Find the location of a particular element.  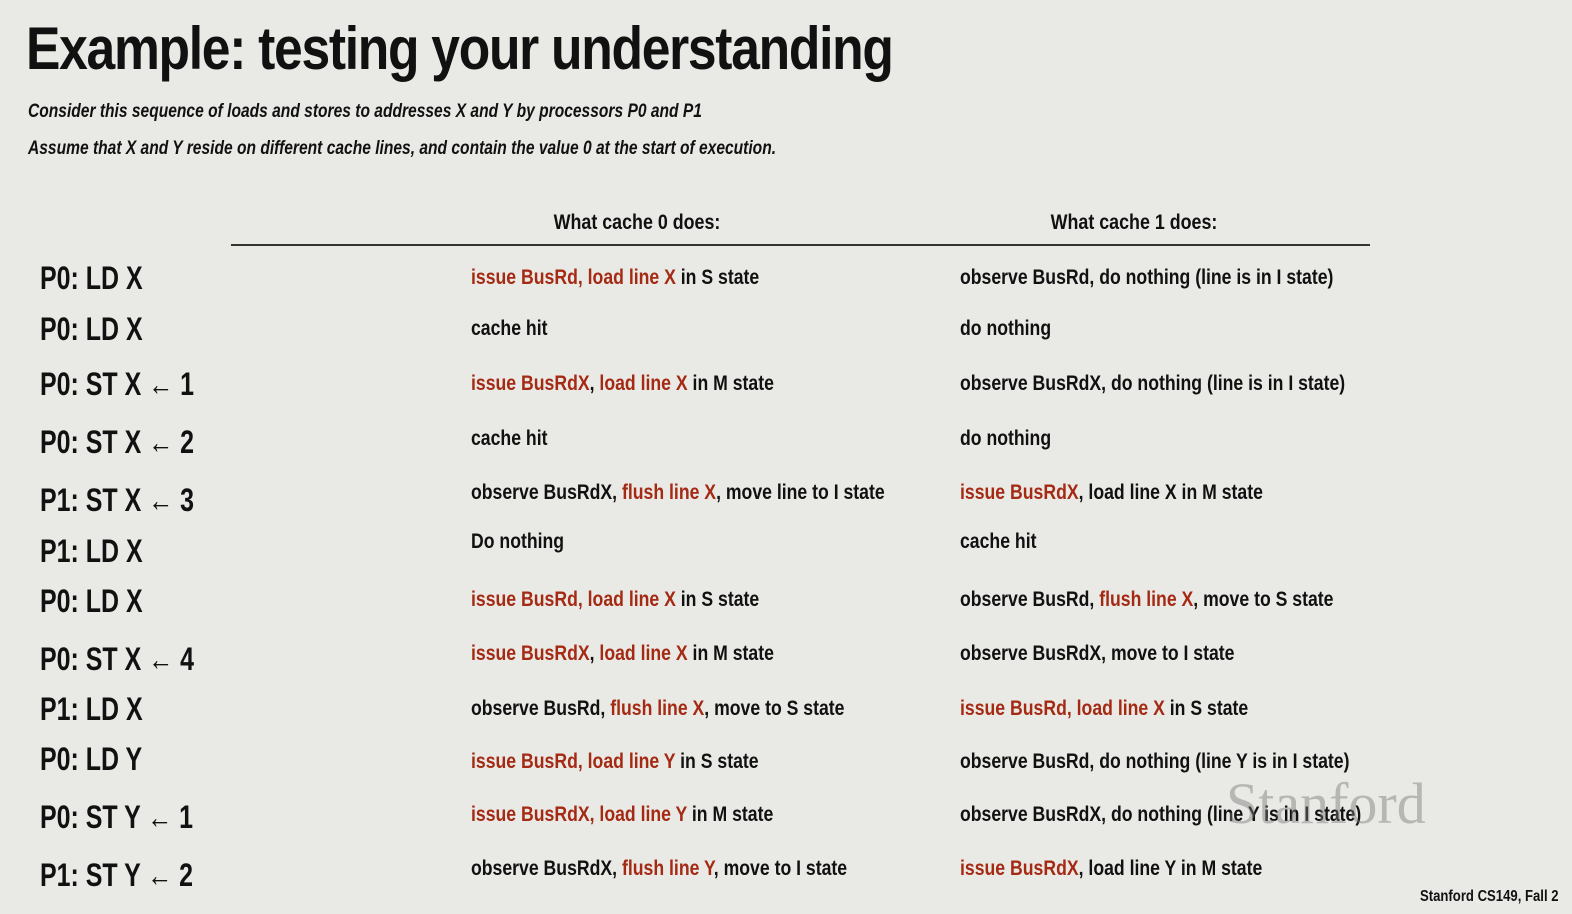

cache0-column-header: What cache 0 does: is located at coordinates (637, 222).